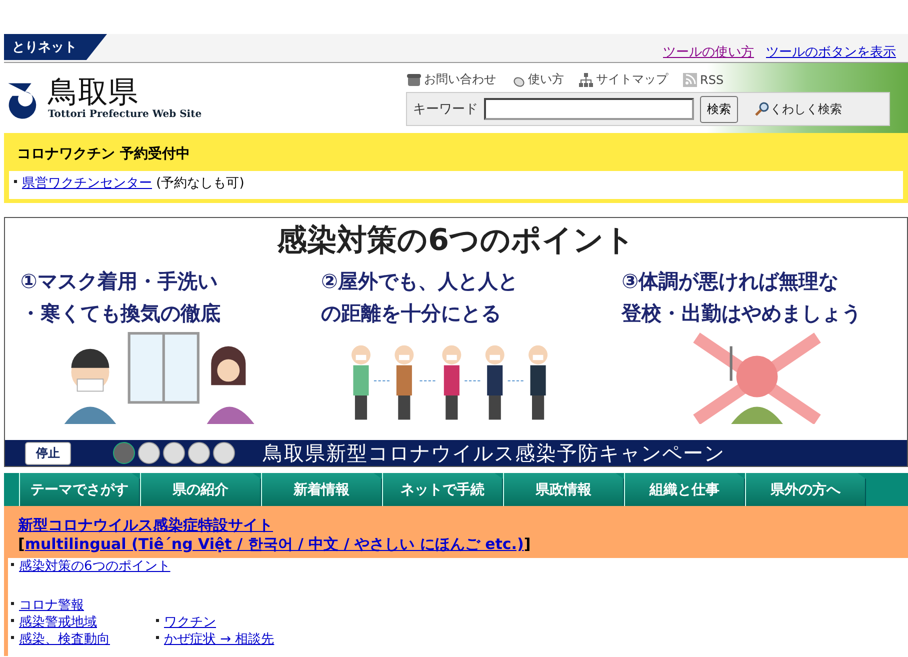 The image size is (908, 657). I want to click on search-label: キーワード, so click(445, 109).